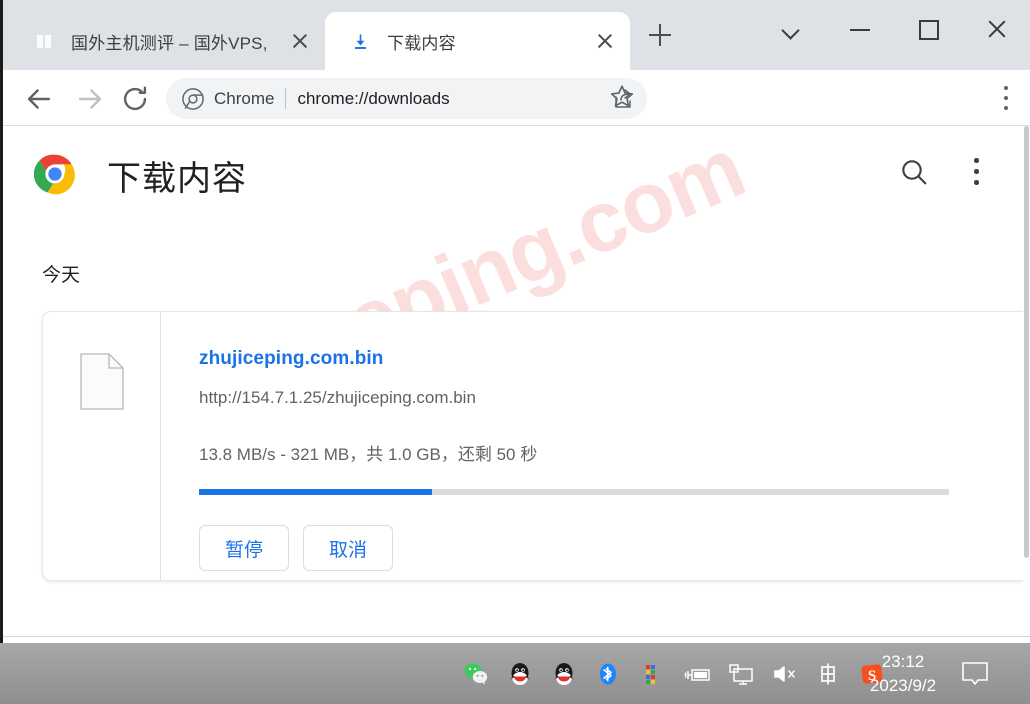  What do you see at coordinates (608, 674) in the screenshot?
I see `bluetooth-icon` at bounding box center [608, 674].